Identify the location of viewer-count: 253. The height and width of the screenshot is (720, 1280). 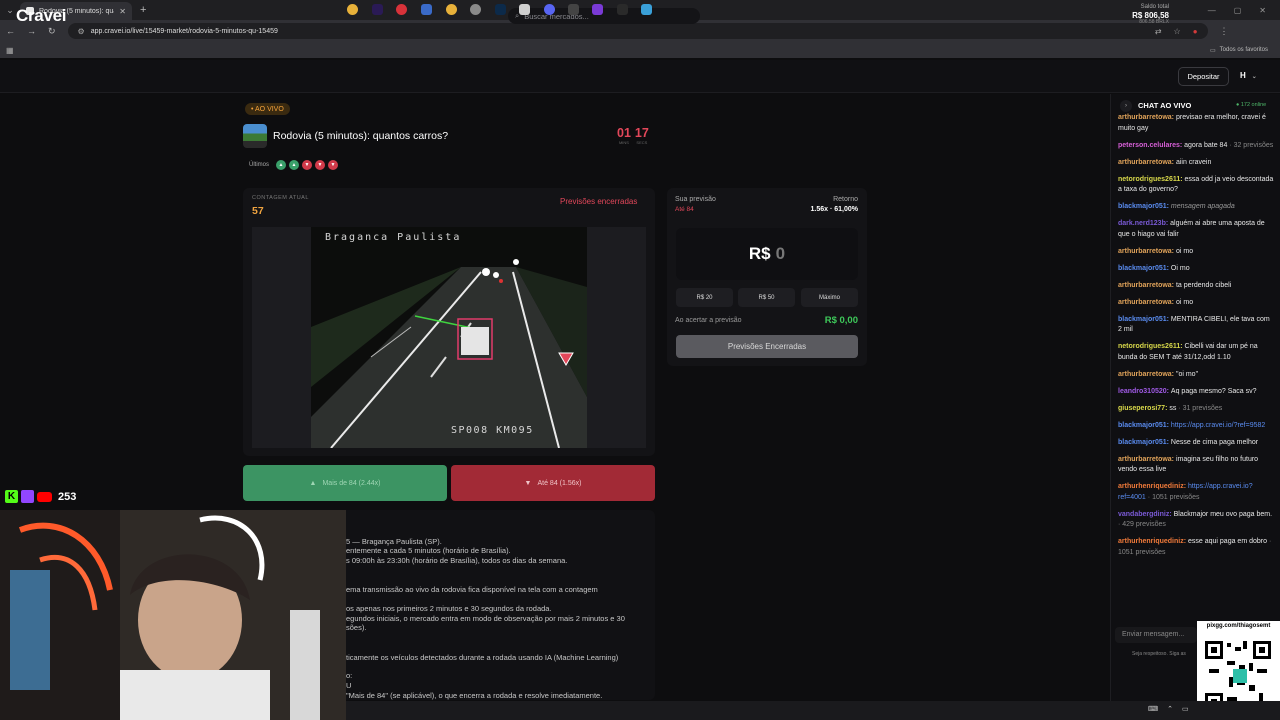
(67, 496).